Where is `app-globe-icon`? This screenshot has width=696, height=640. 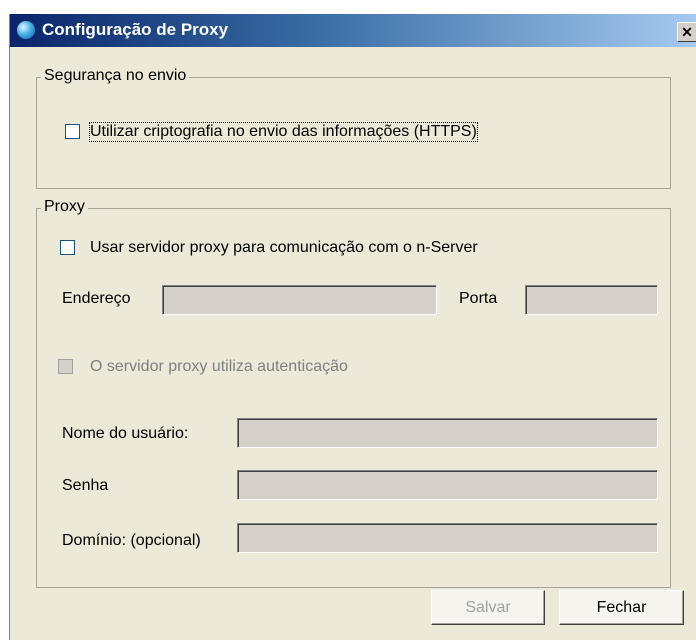
app-globe-icon is located at coordinates (26, 30).